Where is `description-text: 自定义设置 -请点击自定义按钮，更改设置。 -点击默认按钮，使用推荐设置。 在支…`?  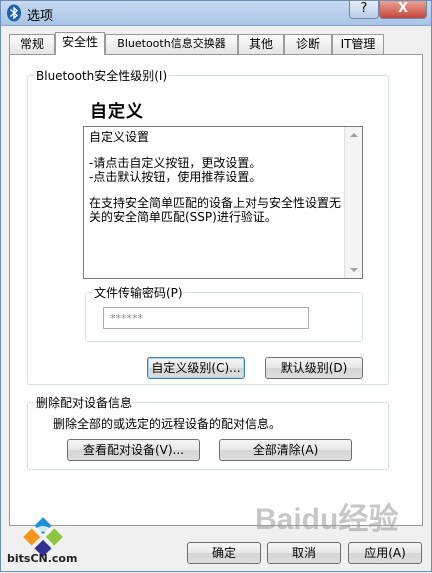 description-text: 自定义设置 -请点击自定义按钮，更改设置。 -点击默认按钮，使用推荐设置。 在支… is located at coordinates (216, 183).